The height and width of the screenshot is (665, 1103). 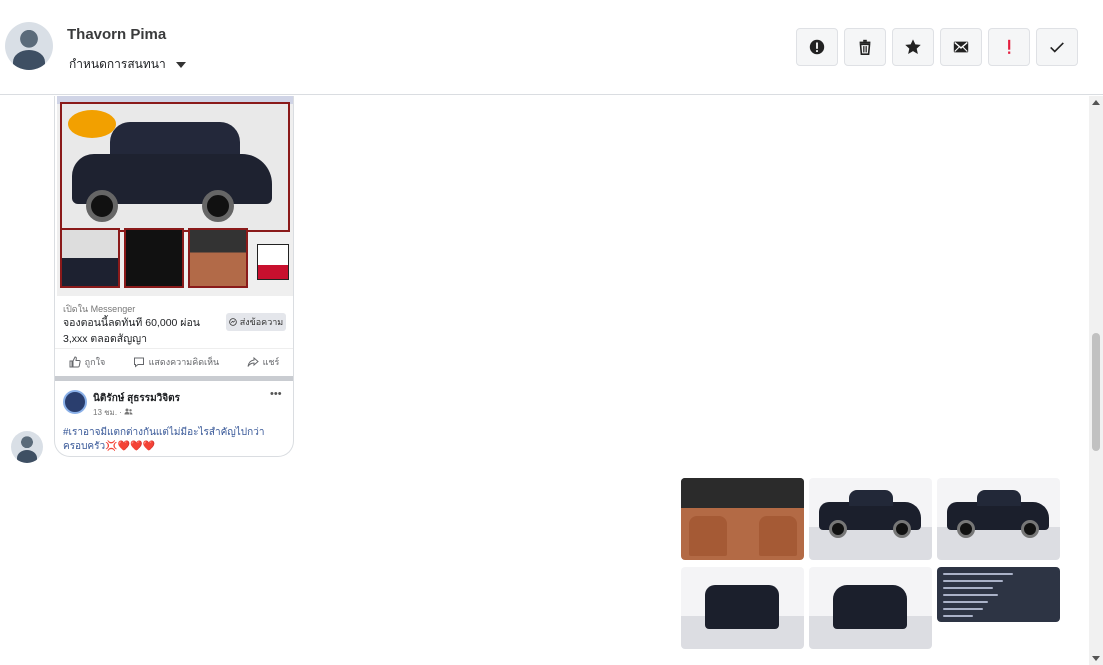 I want to click on follow-up-button, so click(x=1009, y=47).